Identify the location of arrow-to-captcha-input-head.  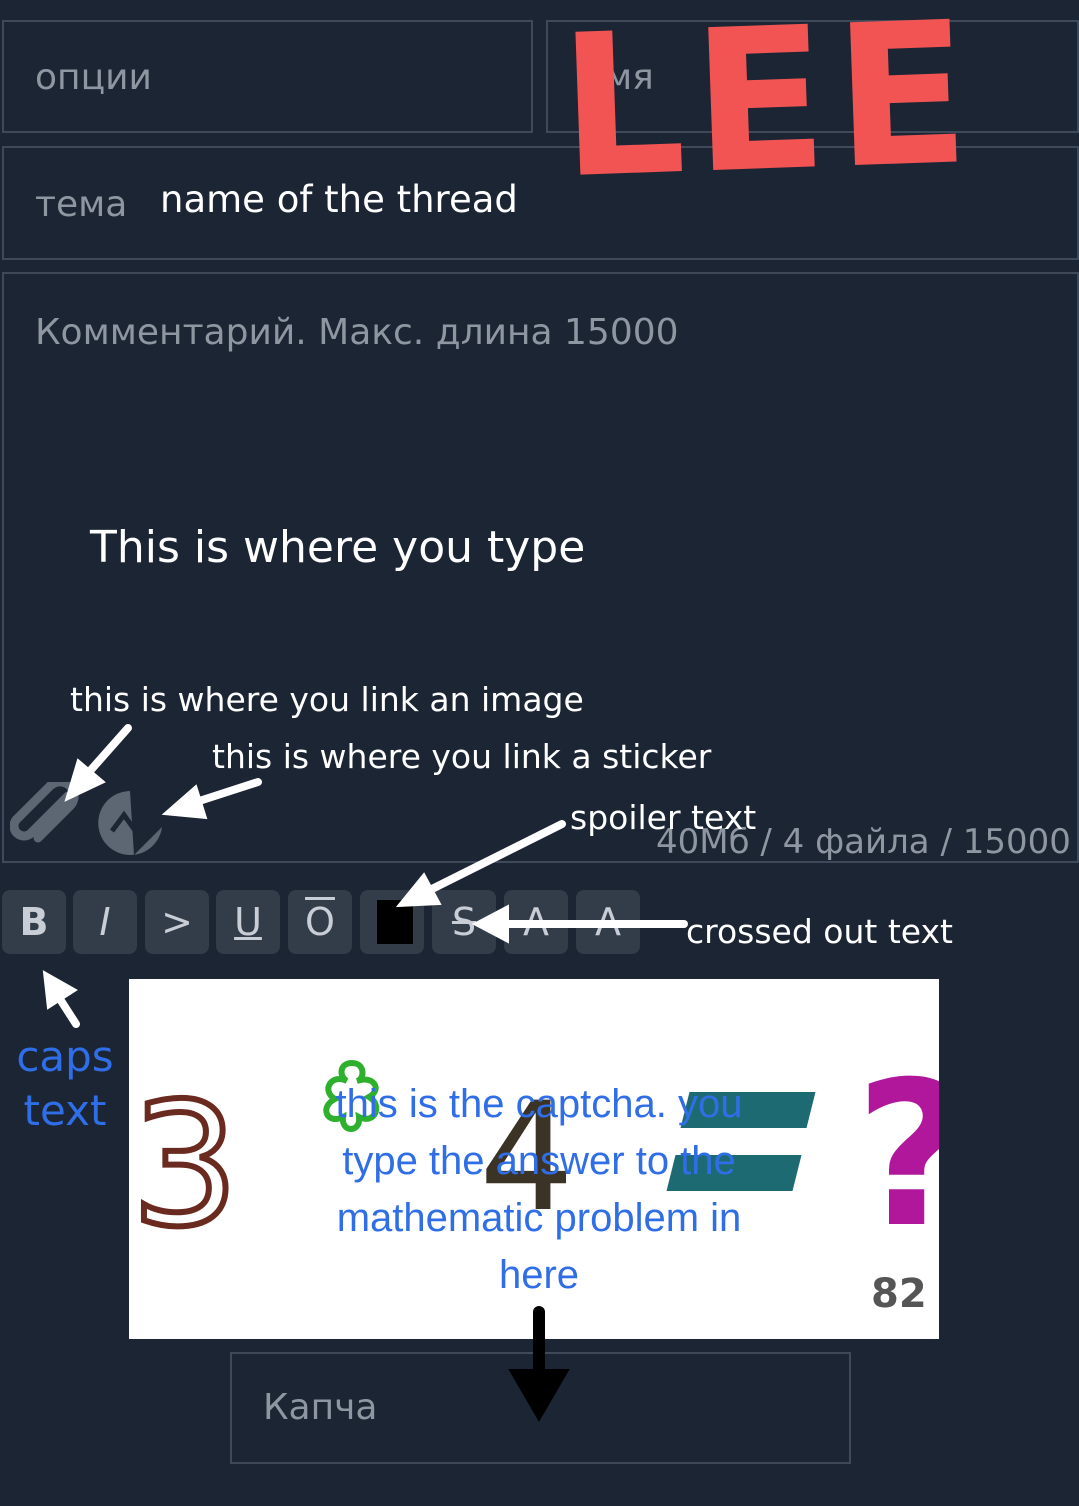
(539, 1395).